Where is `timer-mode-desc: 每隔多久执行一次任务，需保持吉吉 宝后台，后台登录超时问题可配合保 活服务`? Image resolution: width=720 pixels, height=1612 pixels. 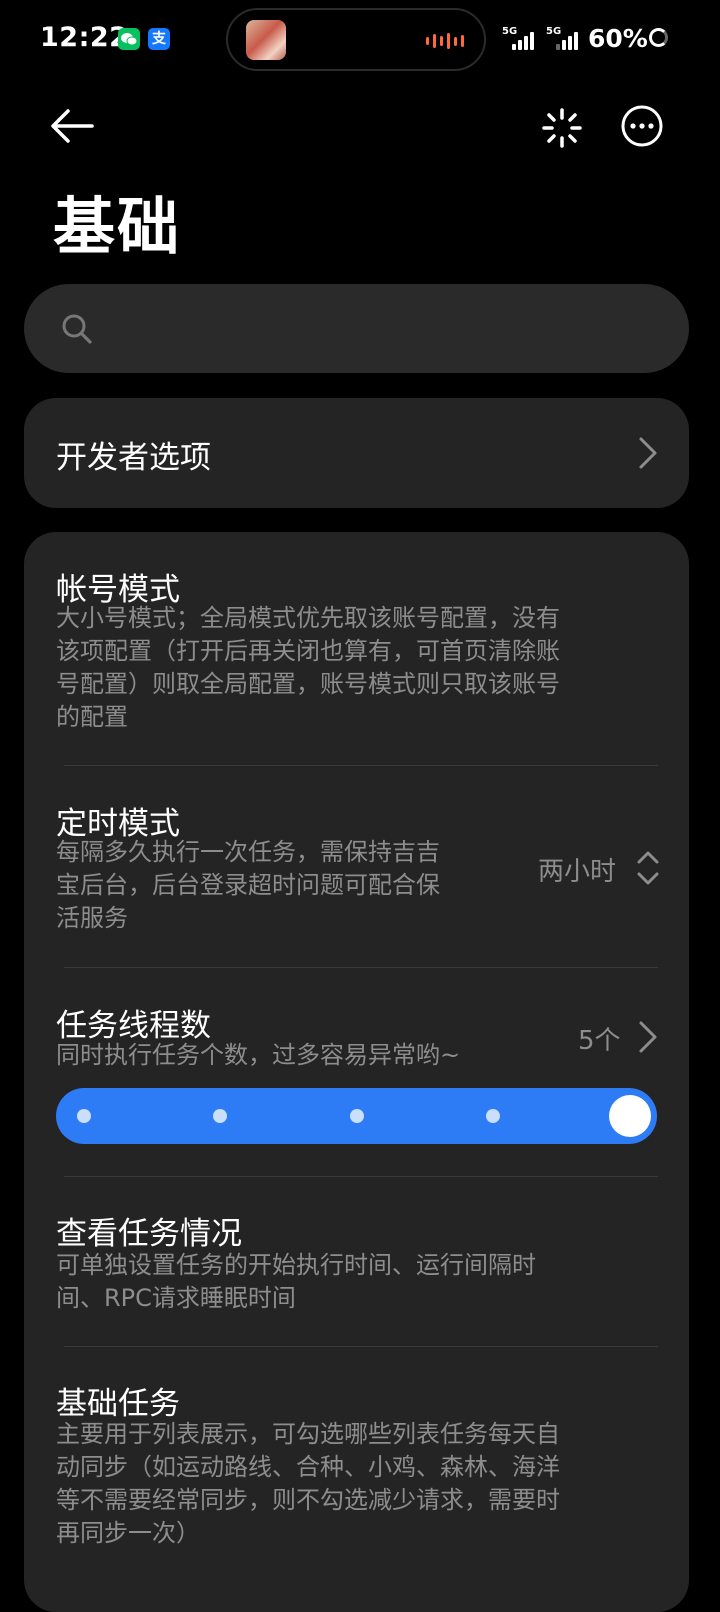 timer-mode-desc: 每隔多久执行一次任务，需保持吉吉 宝后台，后台登录超时问题可配合保 活服务 is located at coordinates (248, 885).